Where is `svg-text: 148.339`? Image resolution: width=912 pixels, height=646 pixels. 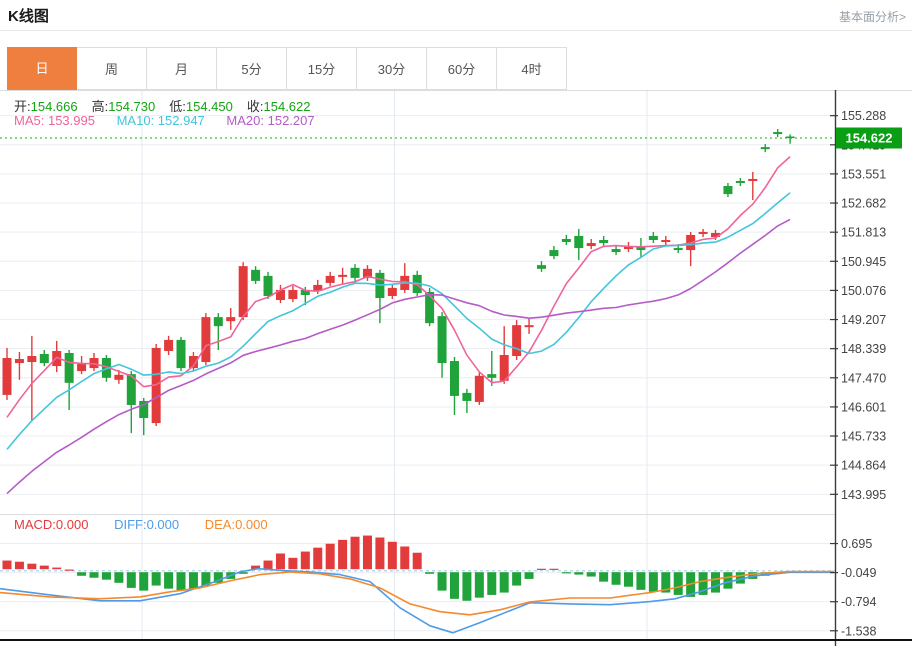
svg-text: 148.339 is located at coordinates (863, 349).